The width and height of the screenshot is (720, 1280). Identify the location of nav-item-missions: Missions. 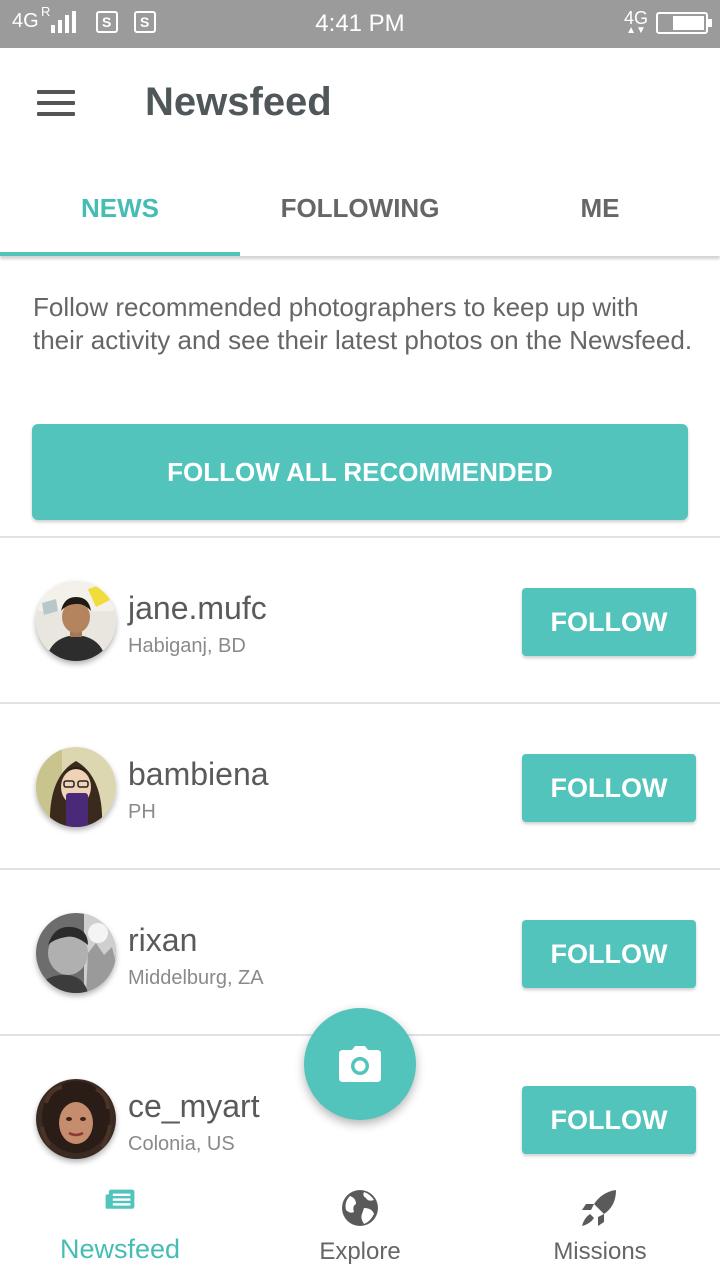
(600, 1224).